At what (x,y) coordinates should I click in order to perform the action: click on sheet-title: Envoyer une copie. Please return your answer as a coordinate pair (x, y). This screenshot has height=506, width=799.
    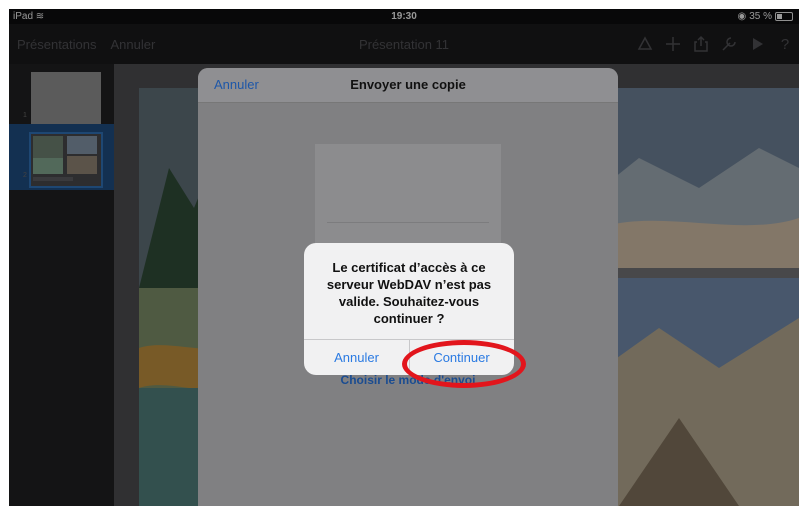
    Looking at the image, I should click on (408, 84).